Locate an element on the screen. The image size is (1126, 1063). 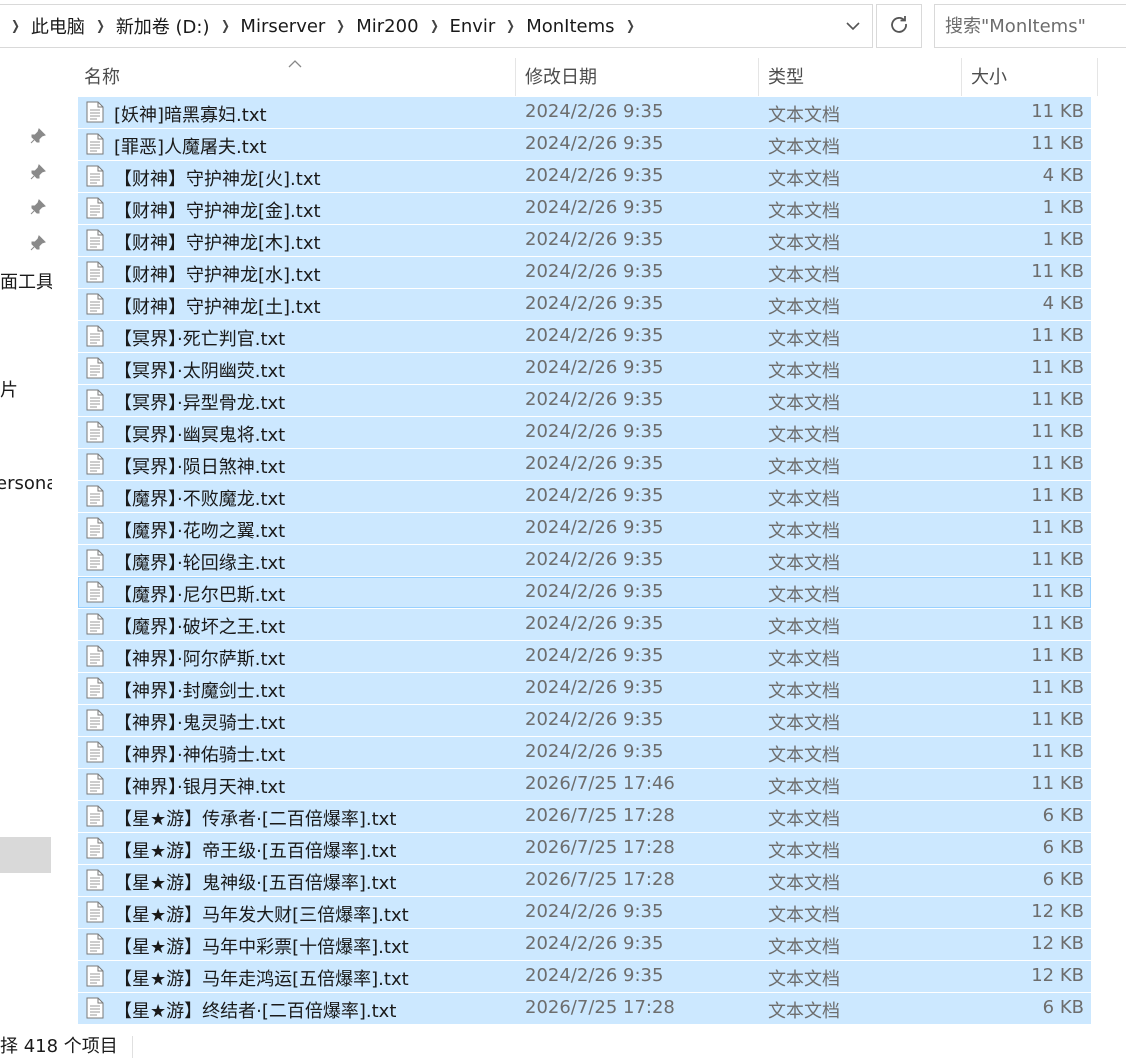
file-row: 【魔界】·花吻之翼.txt 2024/2/26 9:35 文本文档 11 KB is located at coordinates (584, 528).